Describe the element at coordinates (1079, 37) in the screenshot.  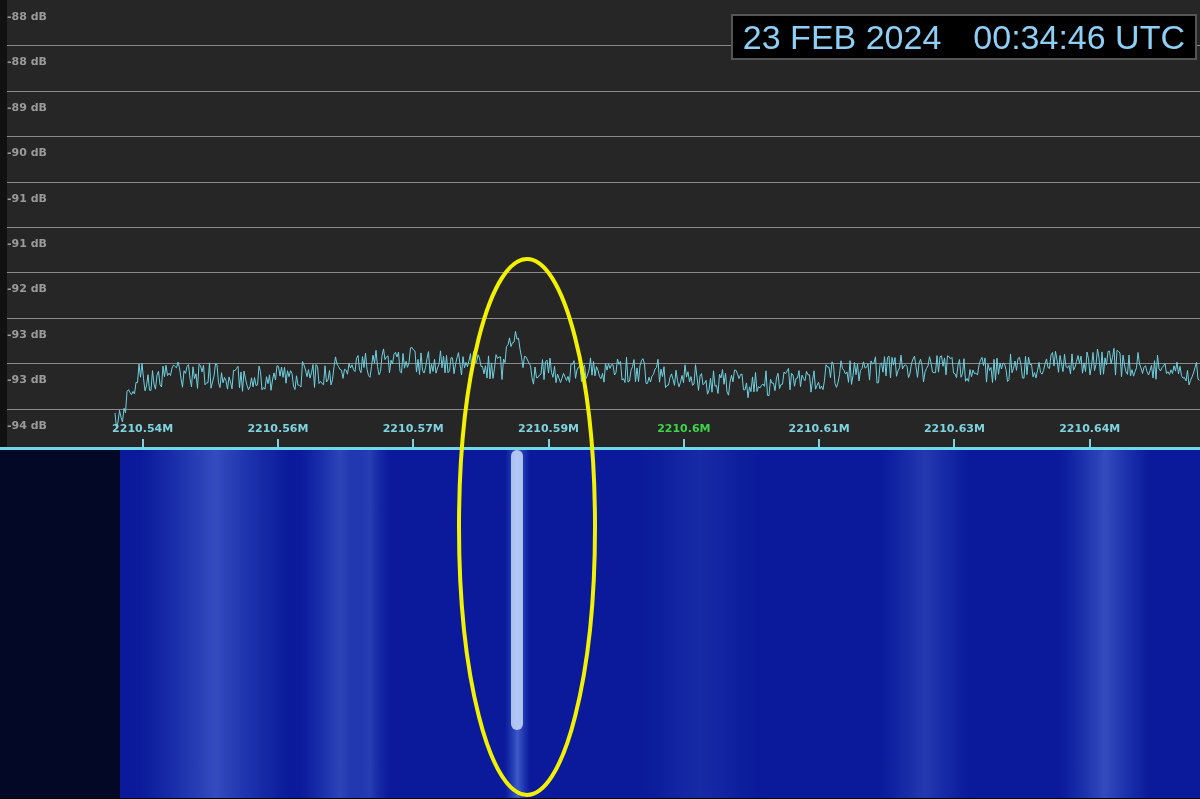
I see `time-text: 00:34:46 UTC` at that location.